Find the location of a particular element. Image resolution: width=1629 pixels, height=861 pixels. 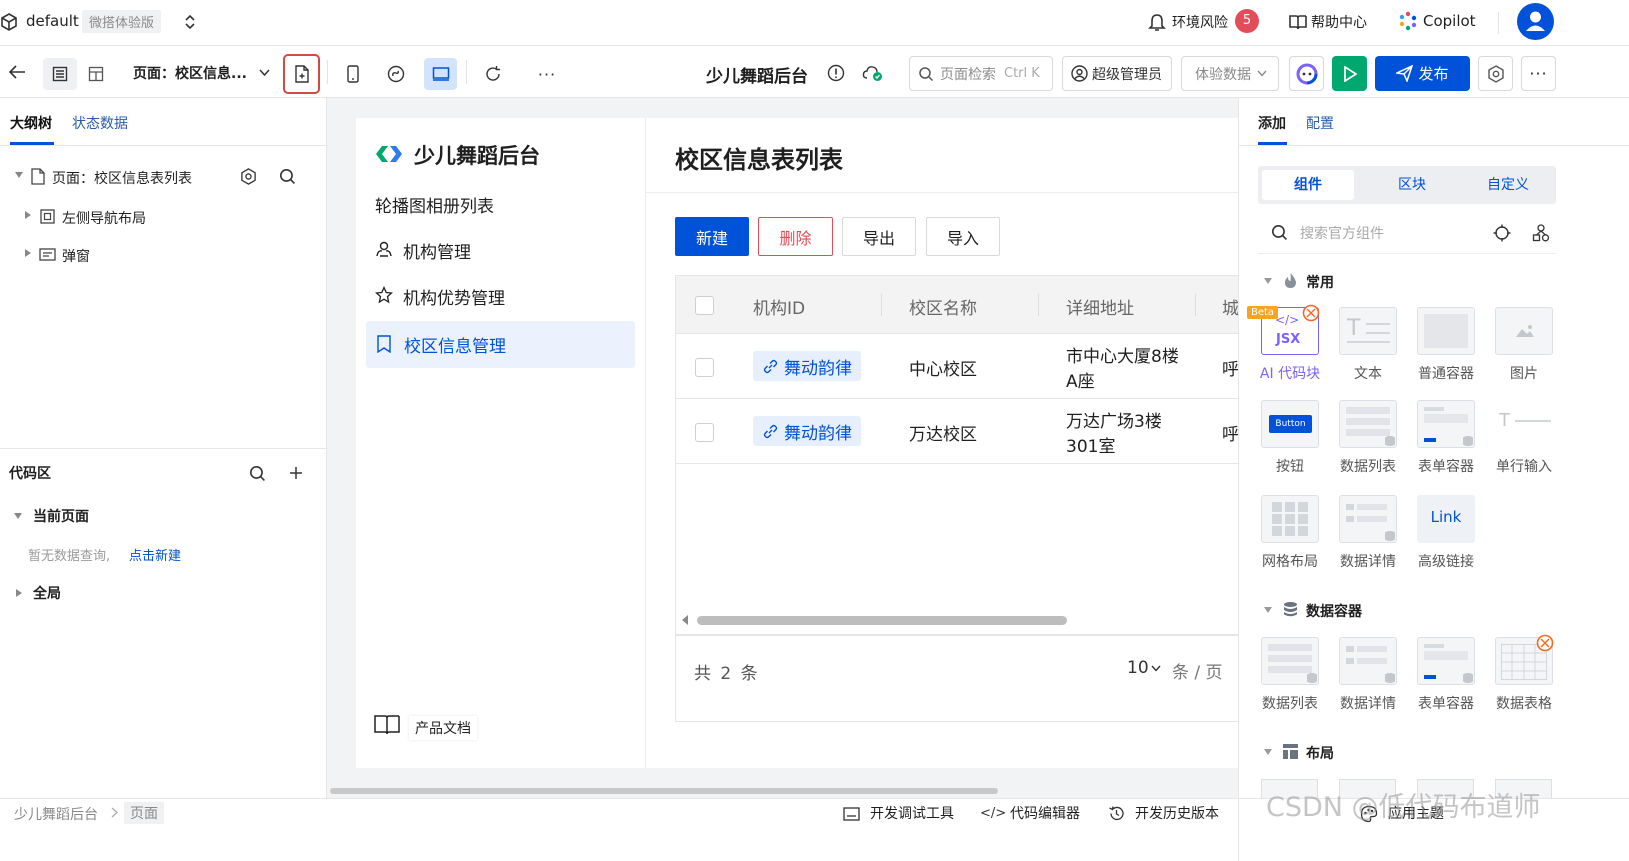

component-image: 图片 is located at coordinates (1524, 345).